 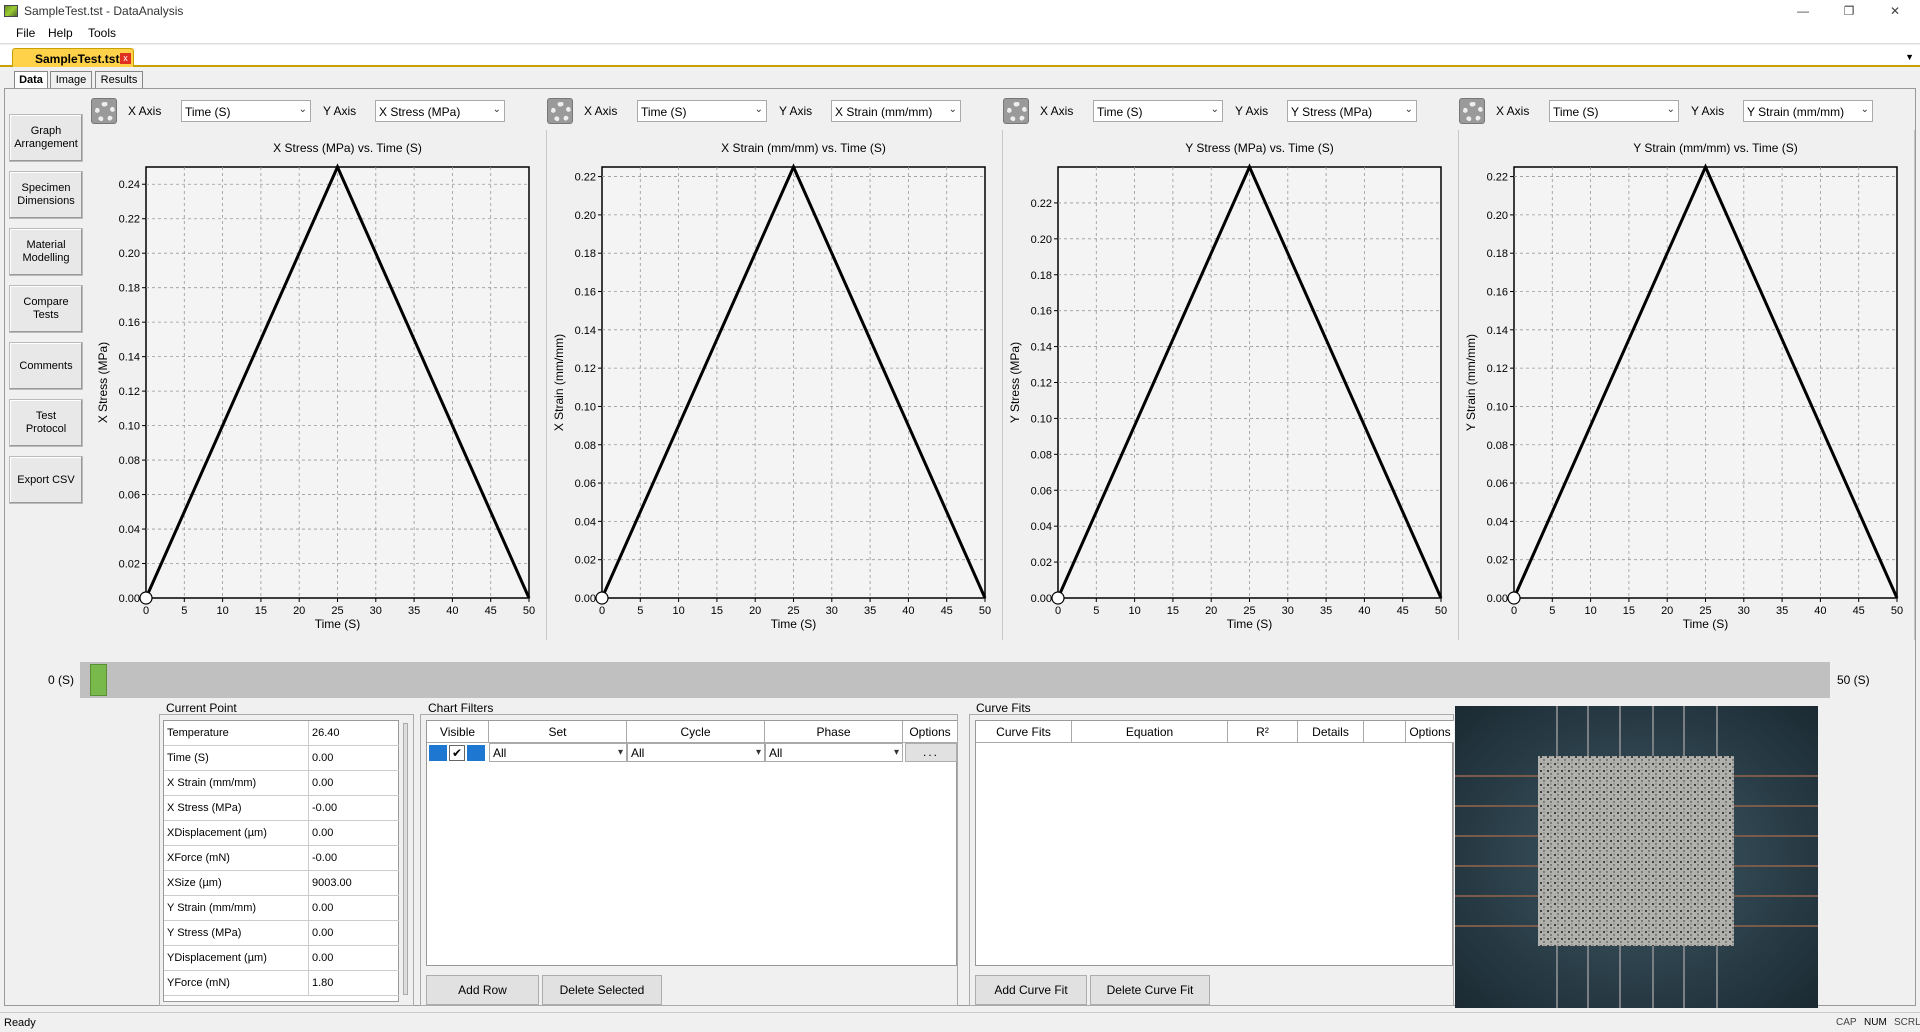 I want to click on y-tick-label: 0.10, so click(x=129, y=427).